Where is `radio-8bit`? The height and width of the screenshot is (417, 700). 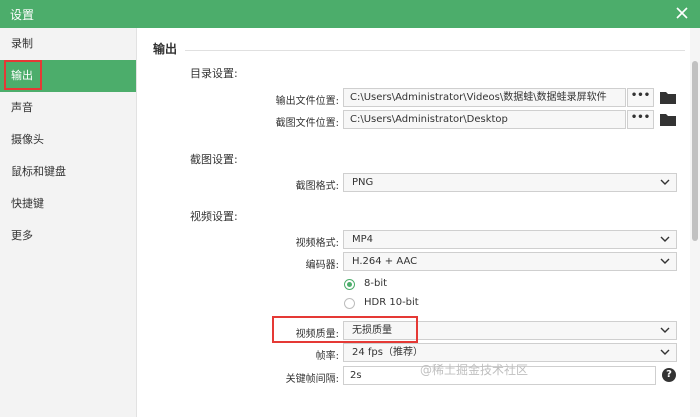
radio-8bit is located at coordinates (349, 284).